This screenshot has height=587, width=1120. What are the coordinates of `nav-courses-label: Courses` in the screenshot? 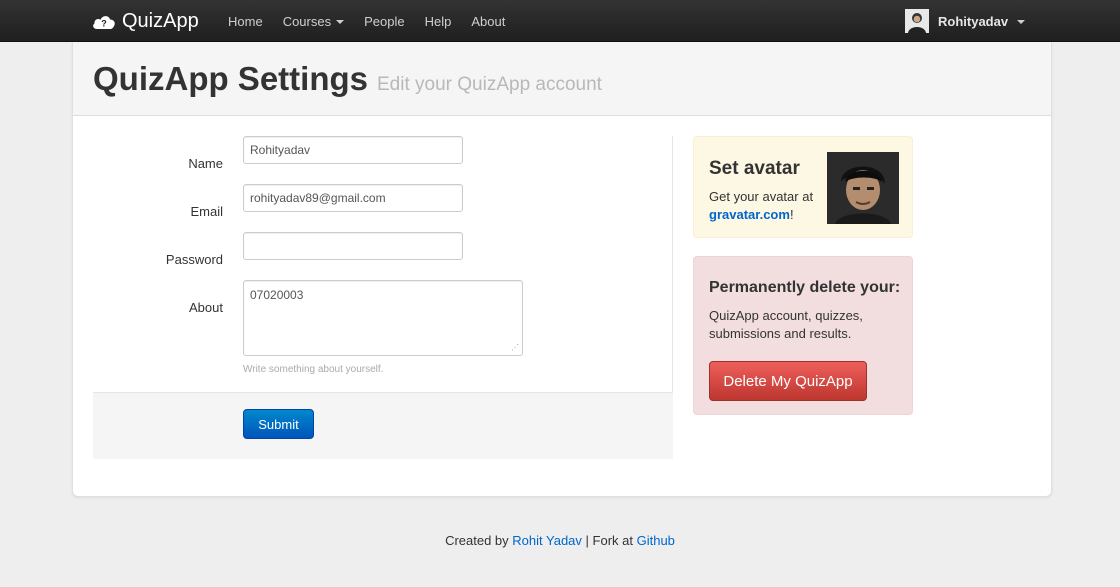 It's located at (307, 21).